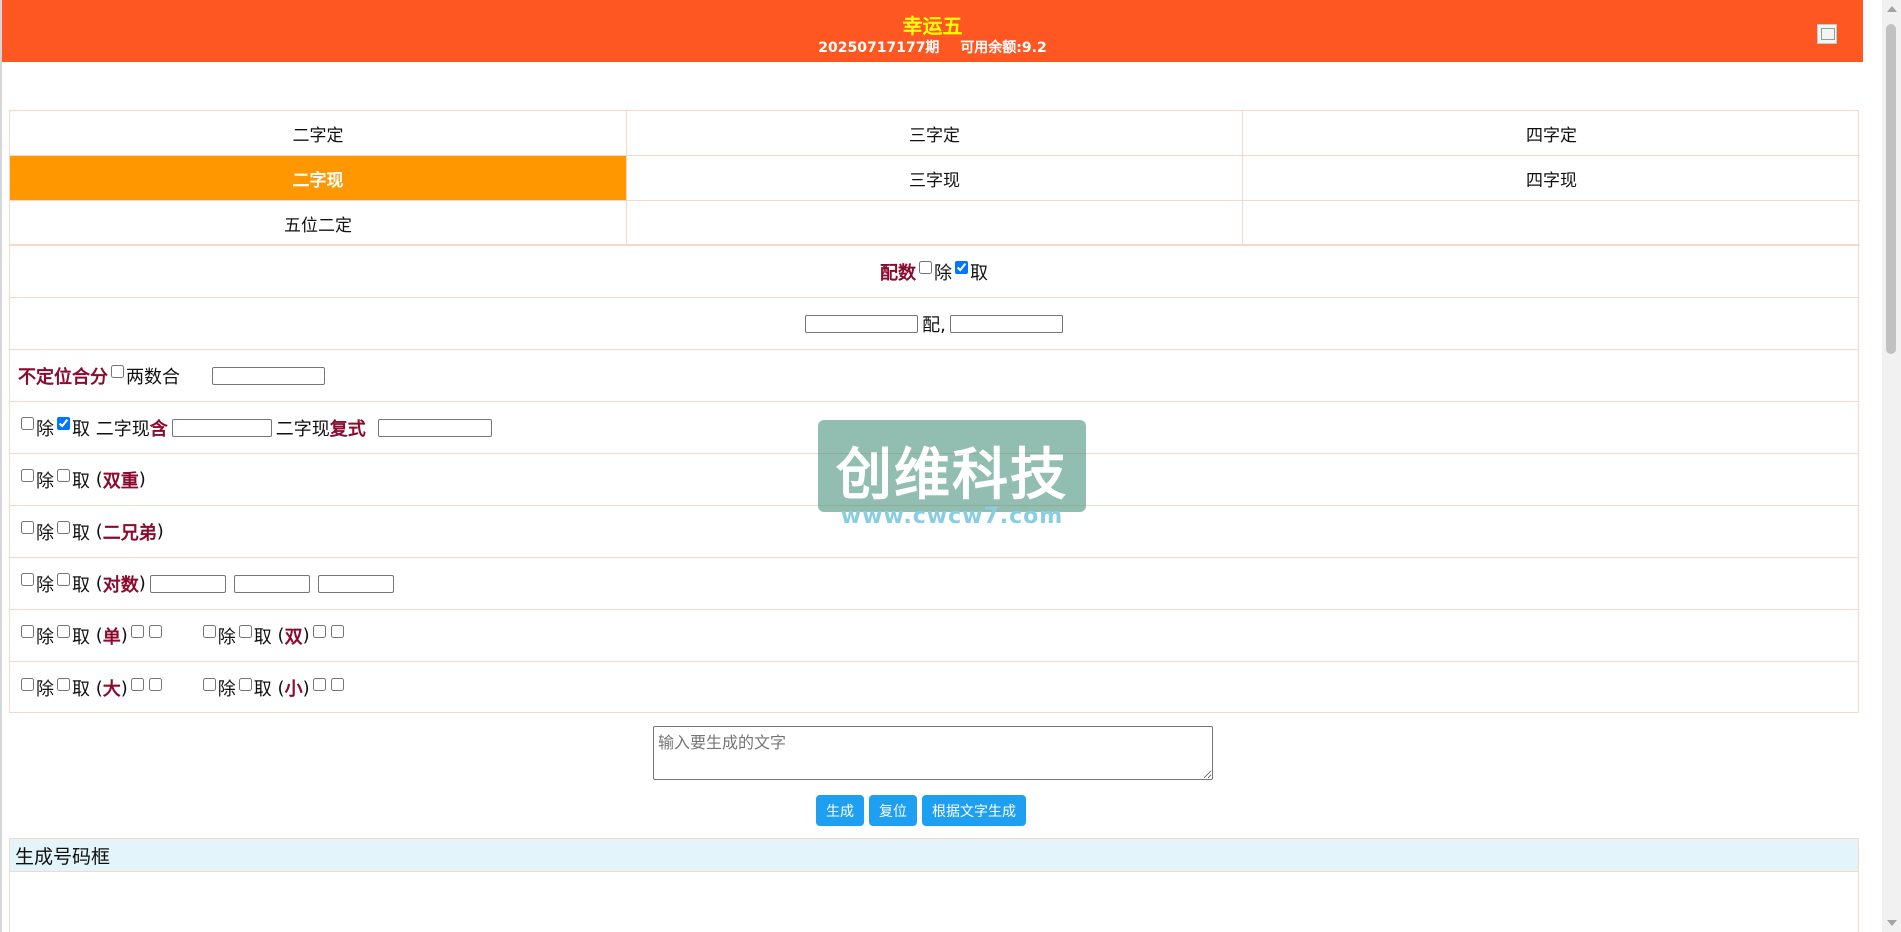 This screenshot has width=1901, height=932. What do you see at coordinates (63, 527) in the screenshot?
I see `erxiongdi-qu-checkbox` at bounding box center [63, 527].